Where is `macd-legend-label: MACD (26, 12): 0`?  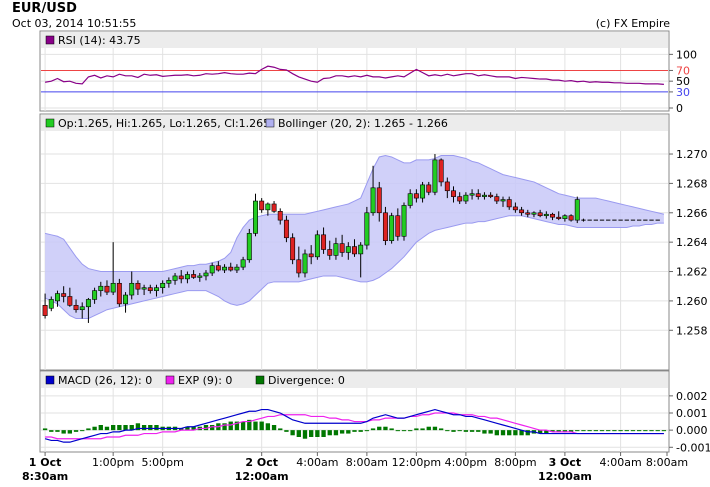 macd-legend-label: MACD (26, 12): 0 is located at coordinates (105, 380).